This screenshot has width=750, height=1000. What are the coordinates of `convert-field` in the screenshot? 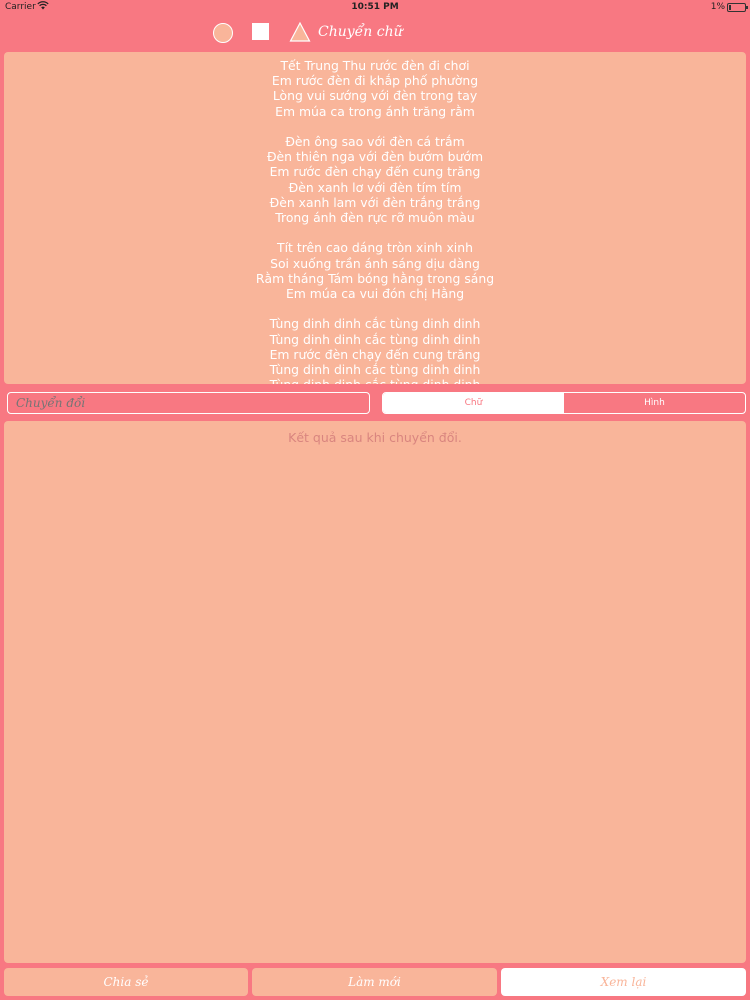 It's located at (188, 403).